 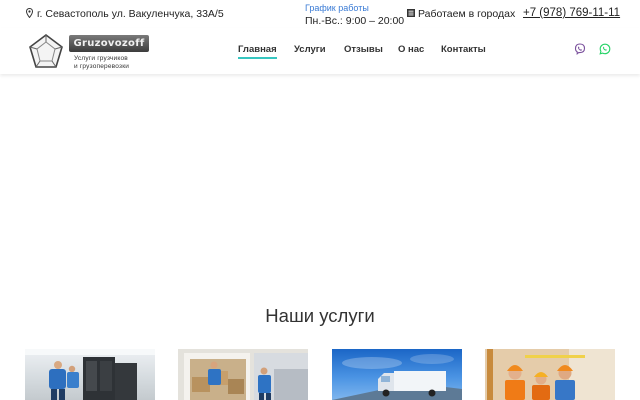 I want to click on nav-item-reviews: Отзывы, so click(x=363, y=49).